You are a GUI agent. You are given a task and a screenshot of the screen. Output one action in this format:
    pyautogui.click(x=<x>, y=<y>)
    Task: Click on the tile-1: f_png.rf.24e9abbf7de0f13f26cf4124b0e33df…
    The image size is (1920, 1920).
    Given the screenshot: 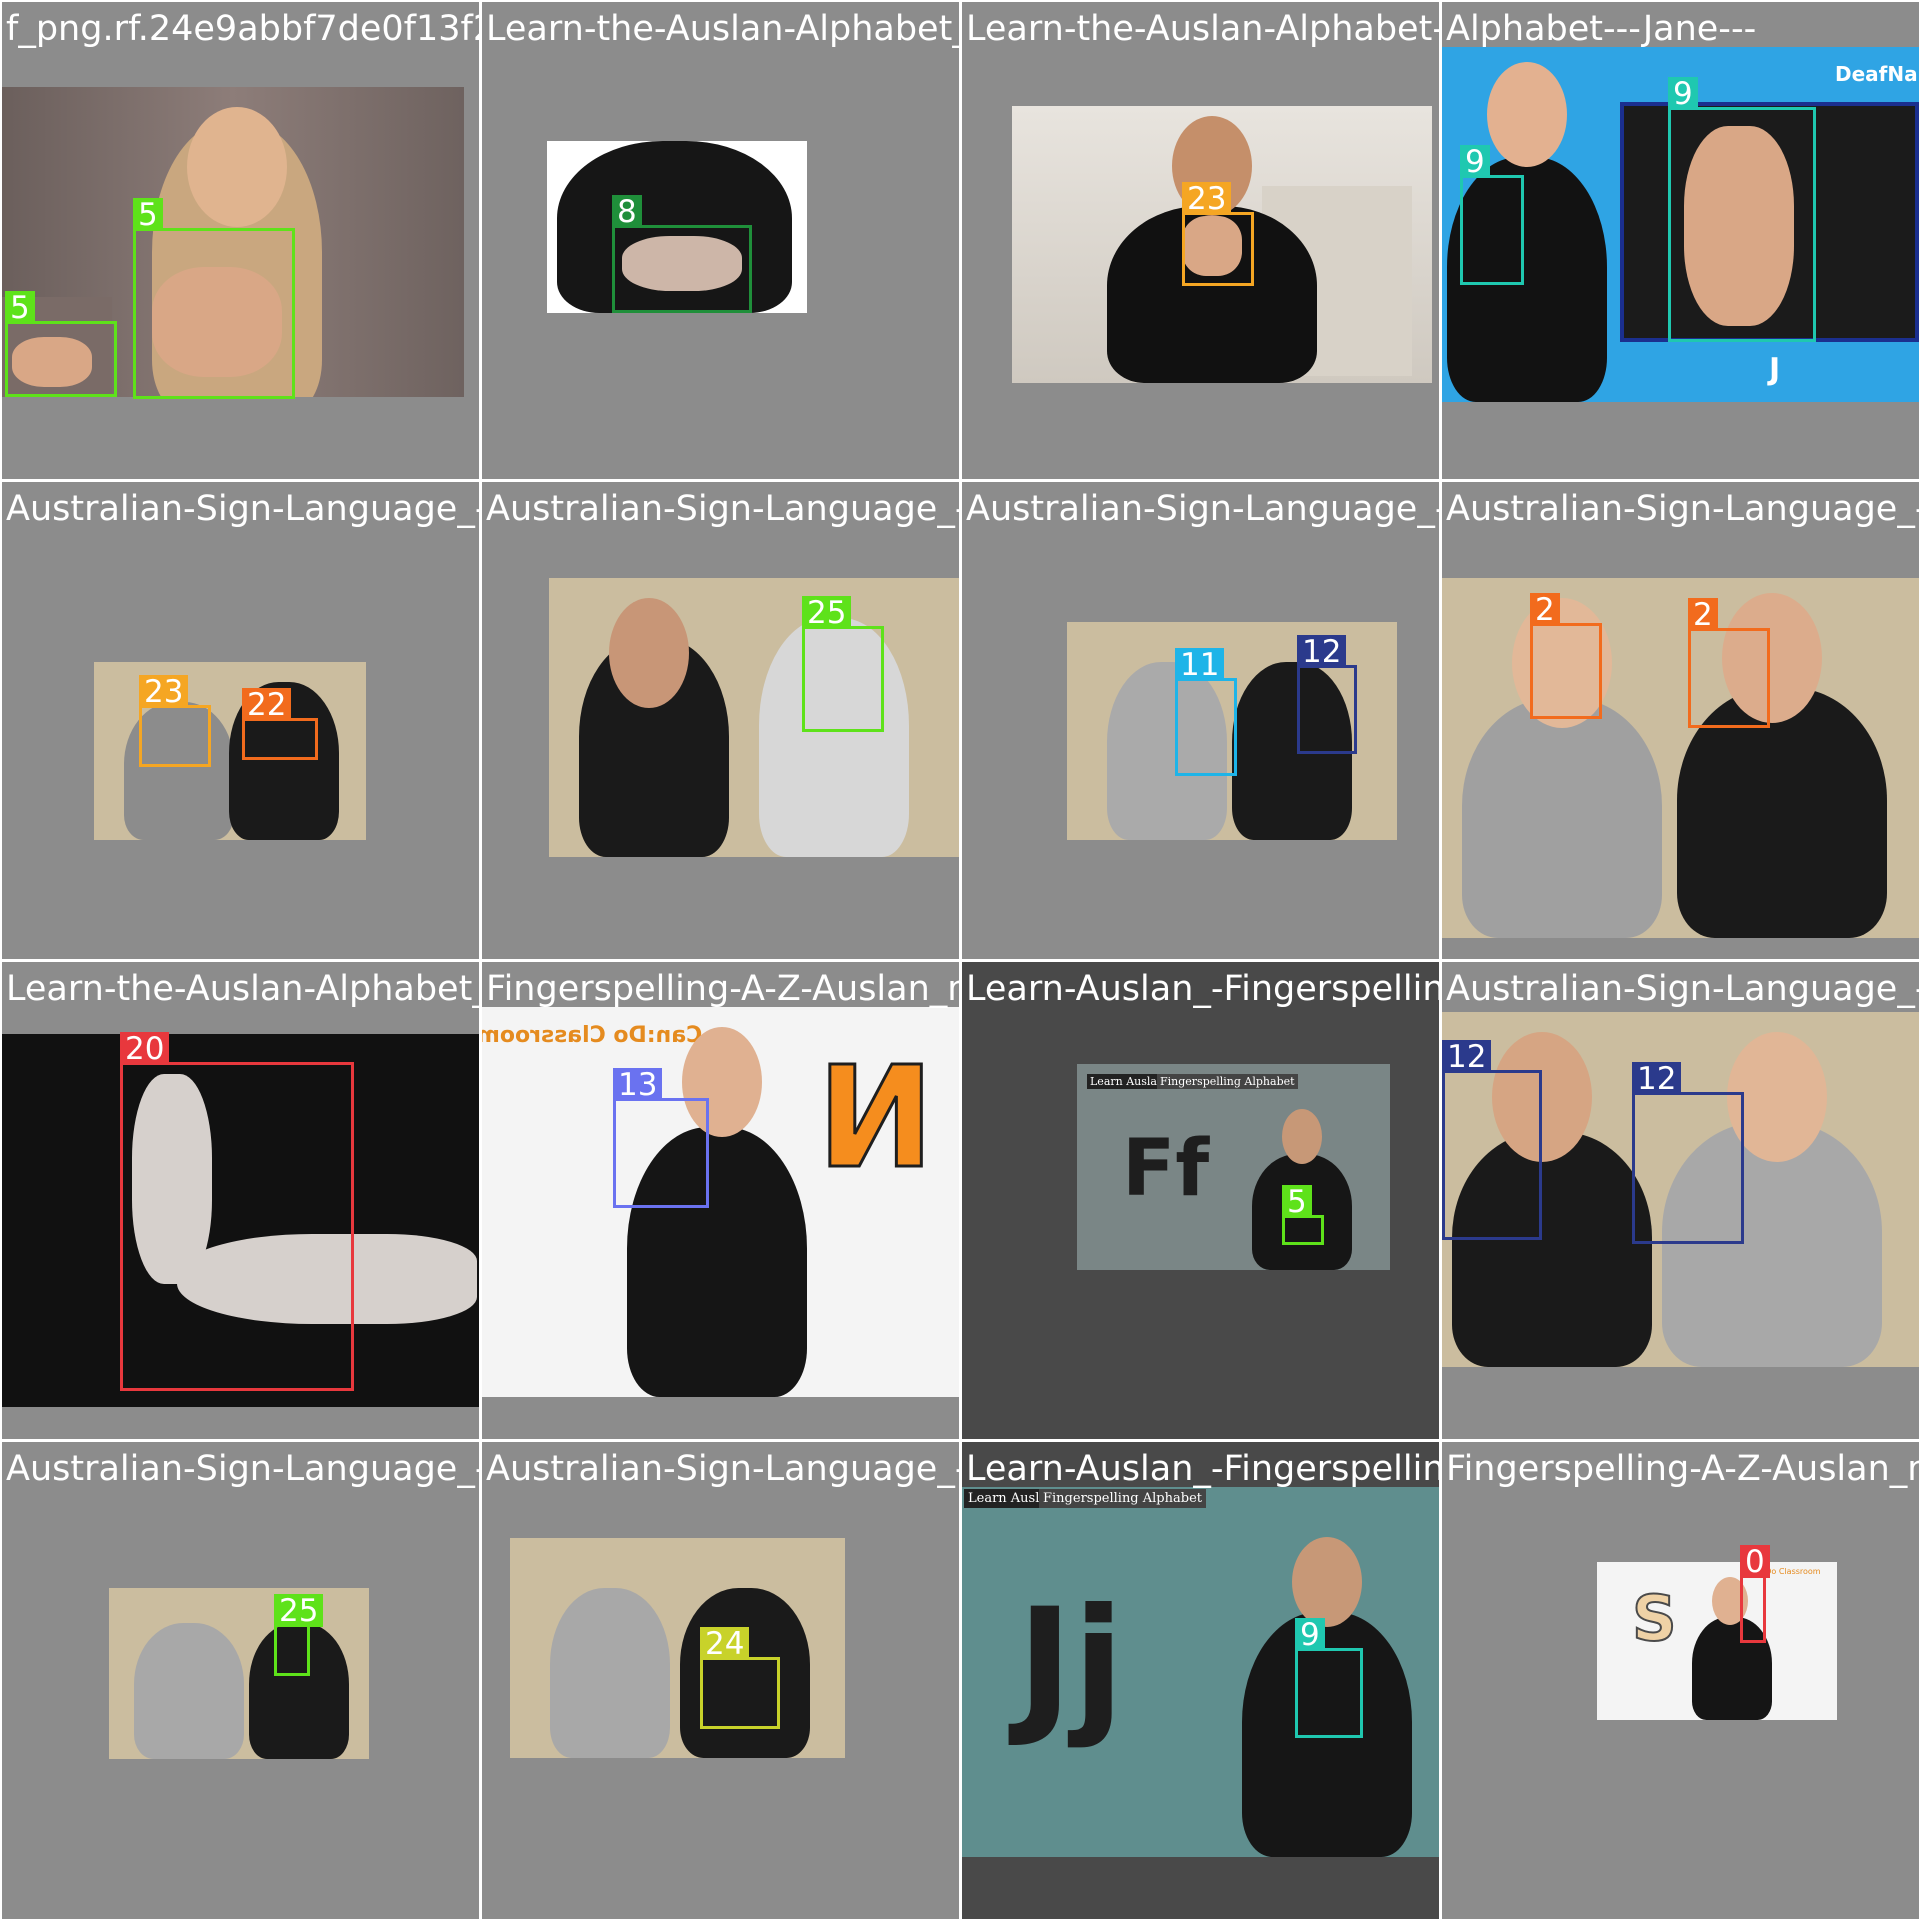 What is the action you would take?
    pyautogui.click(x=240, y=240)
    